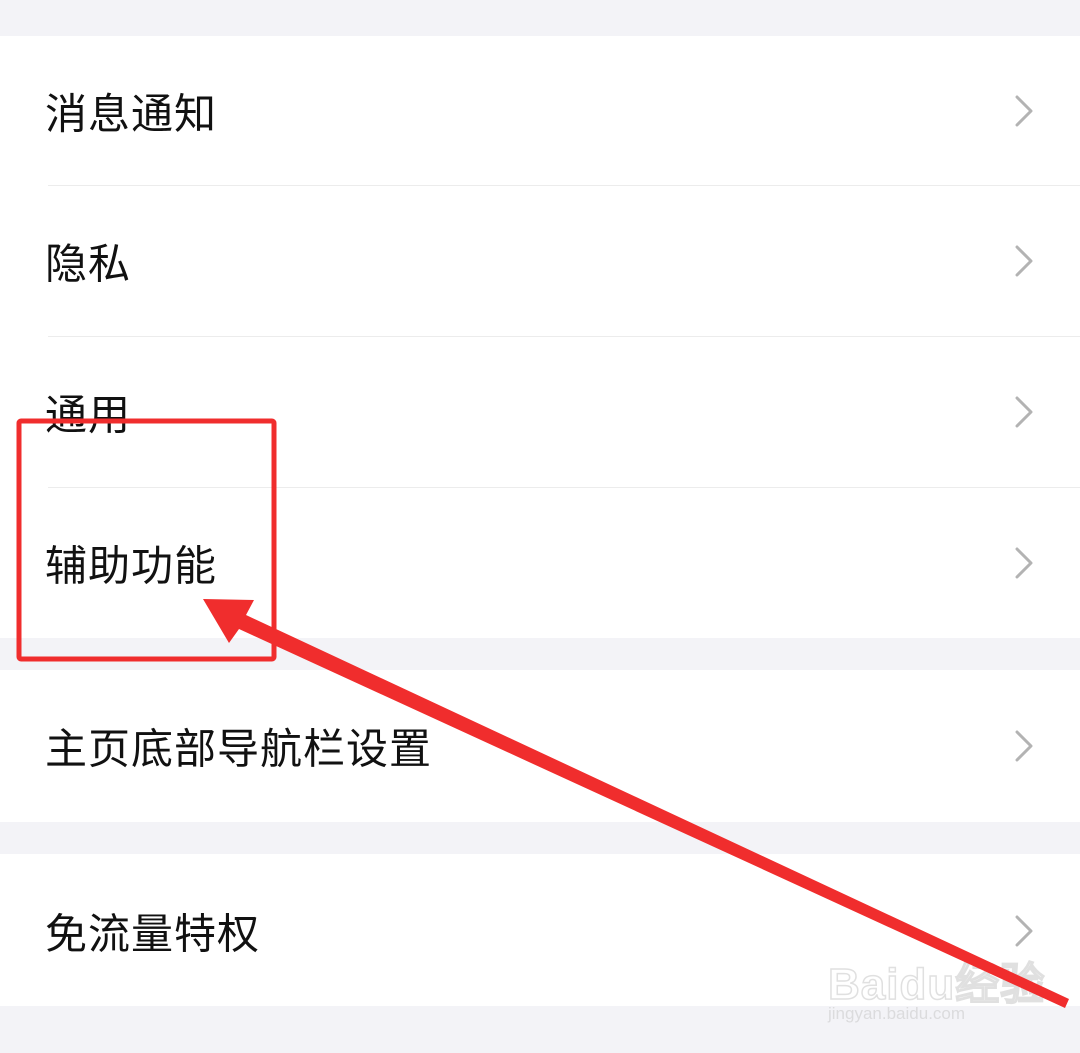  What do you see at coordinates (153, 934) in the screenshot?
I see `settings-item-label: 免流量特权` at bounding box center [153, 934].